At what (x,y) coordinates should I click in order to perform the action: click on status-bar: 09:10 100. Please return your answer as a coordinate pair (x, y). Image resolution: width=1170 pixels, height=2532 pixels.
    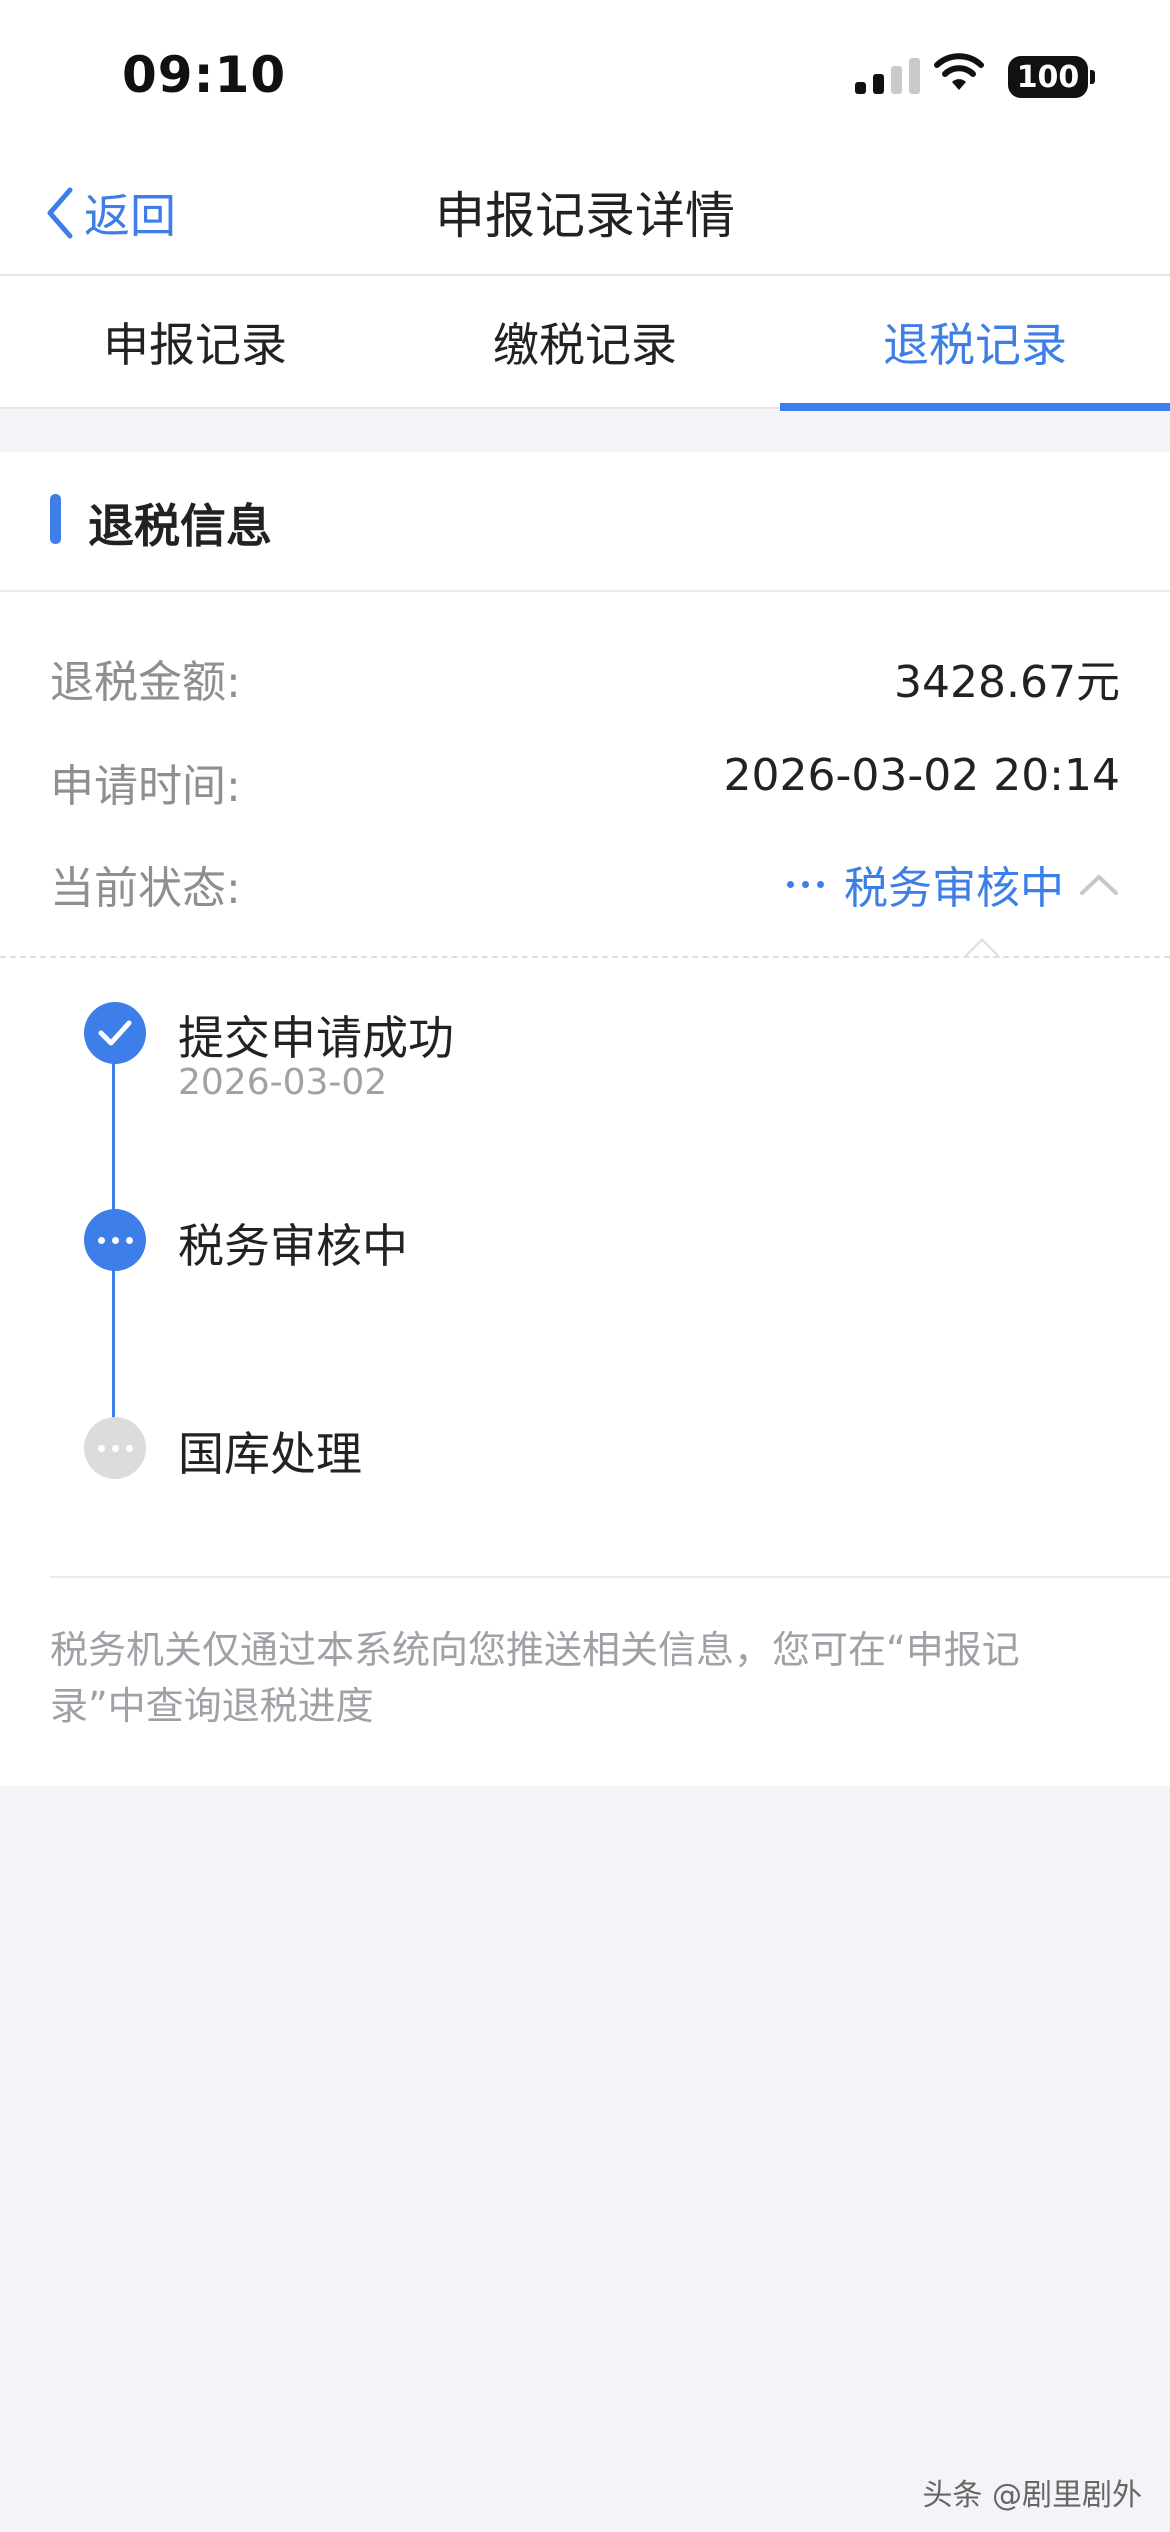
    Looking at the image, I should click on (585, 75).